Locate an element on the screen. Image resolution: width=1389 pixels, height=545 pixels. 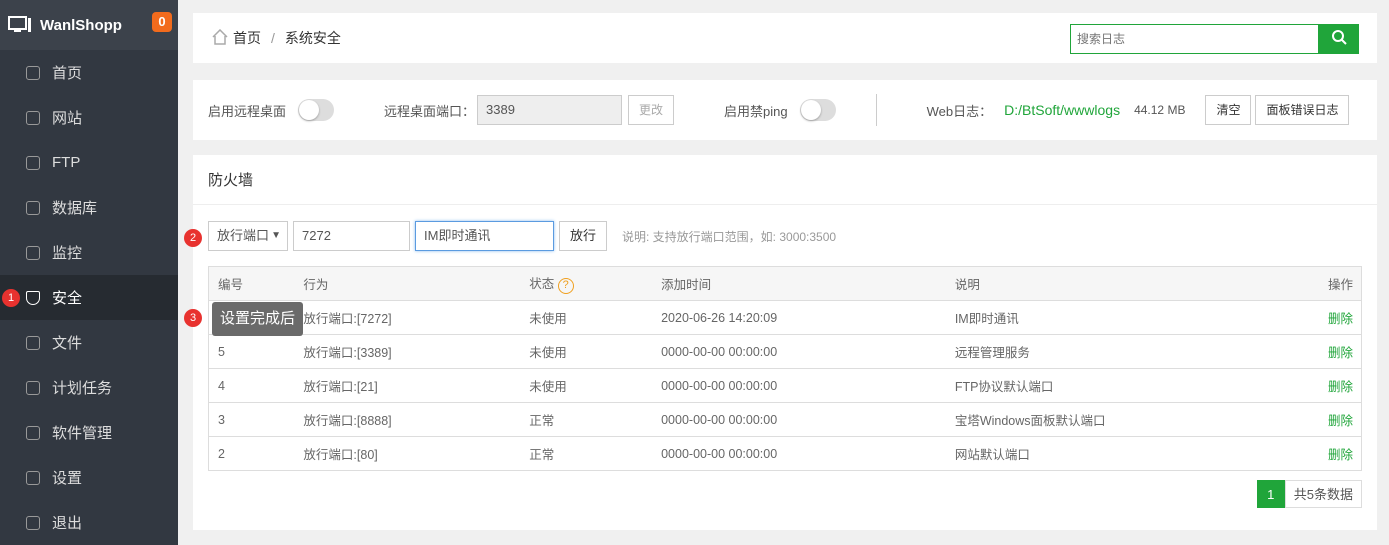
sidebar-item: 退出 is located at coordinates (89, 522).